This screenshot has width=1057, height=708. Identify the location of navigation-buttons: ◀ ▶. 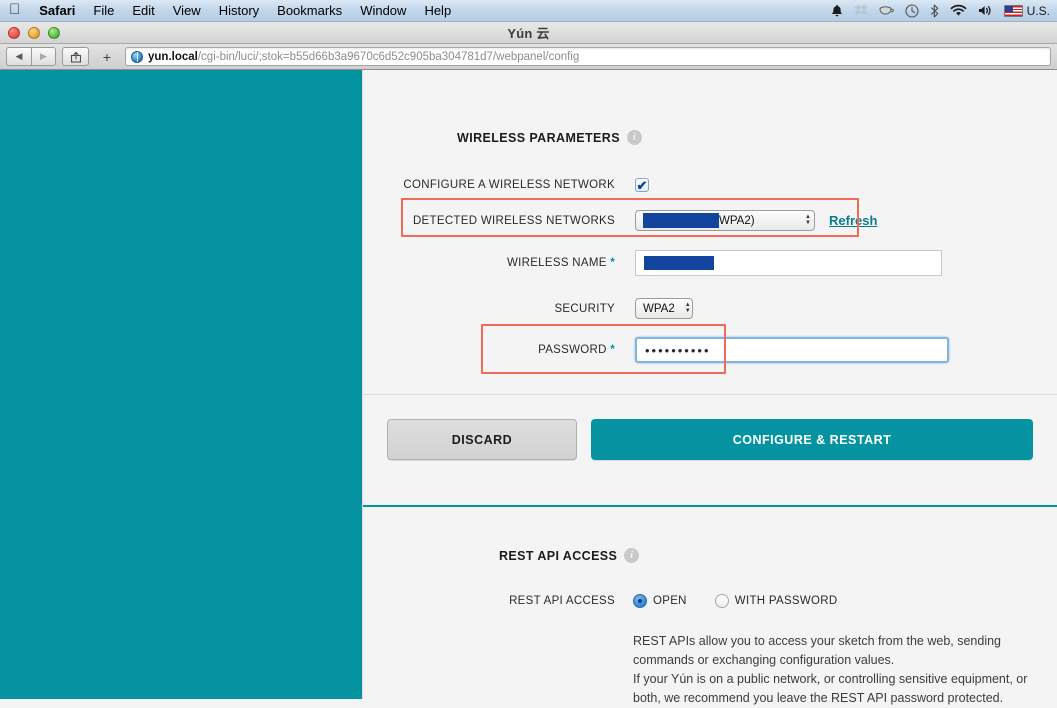
(31, 56).